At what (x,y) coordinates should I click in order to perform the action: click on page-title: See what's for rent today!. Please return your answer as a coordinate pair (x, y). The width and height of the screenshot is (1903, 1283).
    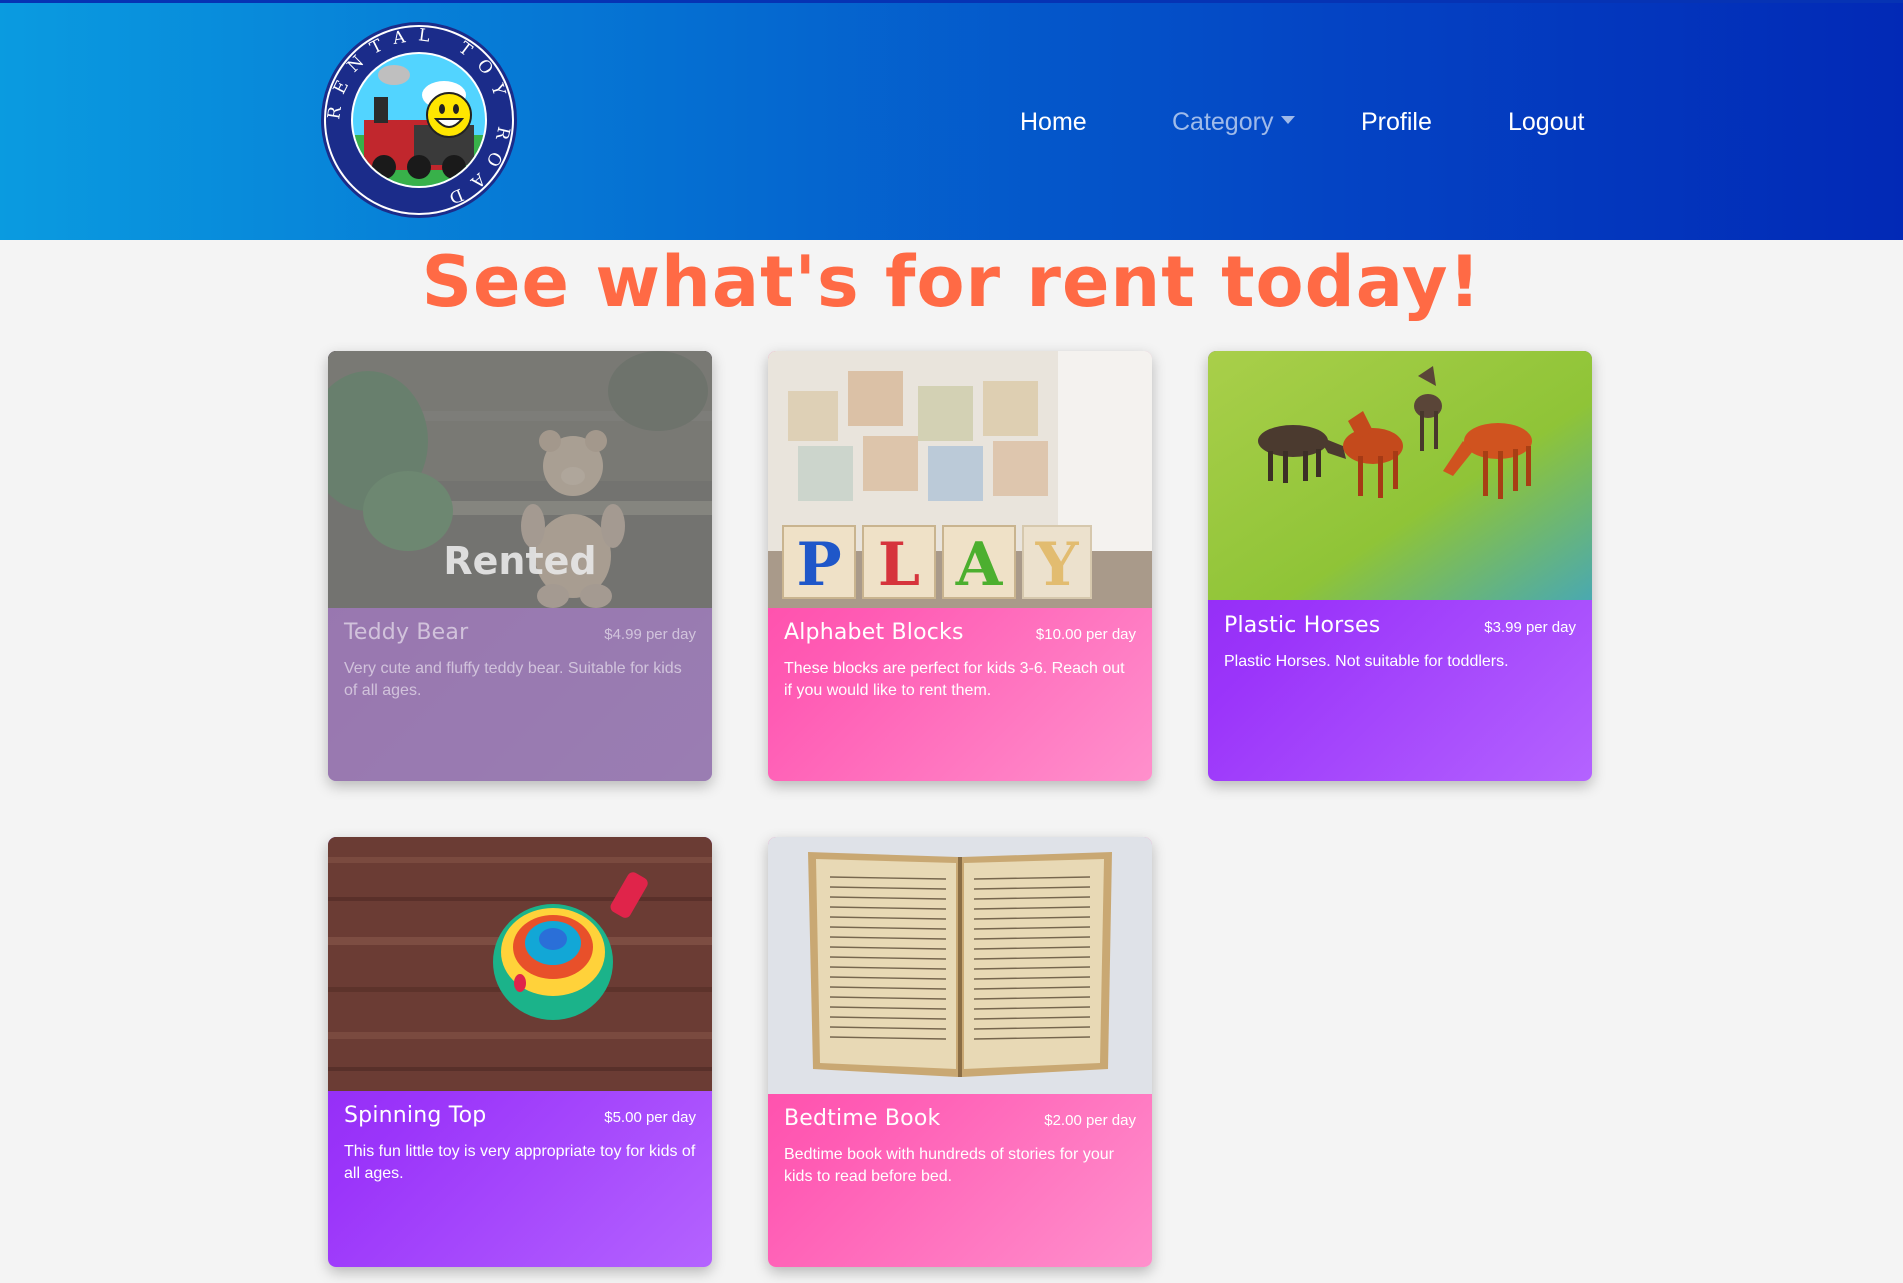
    Looking at the image, I should click on (951, 282).